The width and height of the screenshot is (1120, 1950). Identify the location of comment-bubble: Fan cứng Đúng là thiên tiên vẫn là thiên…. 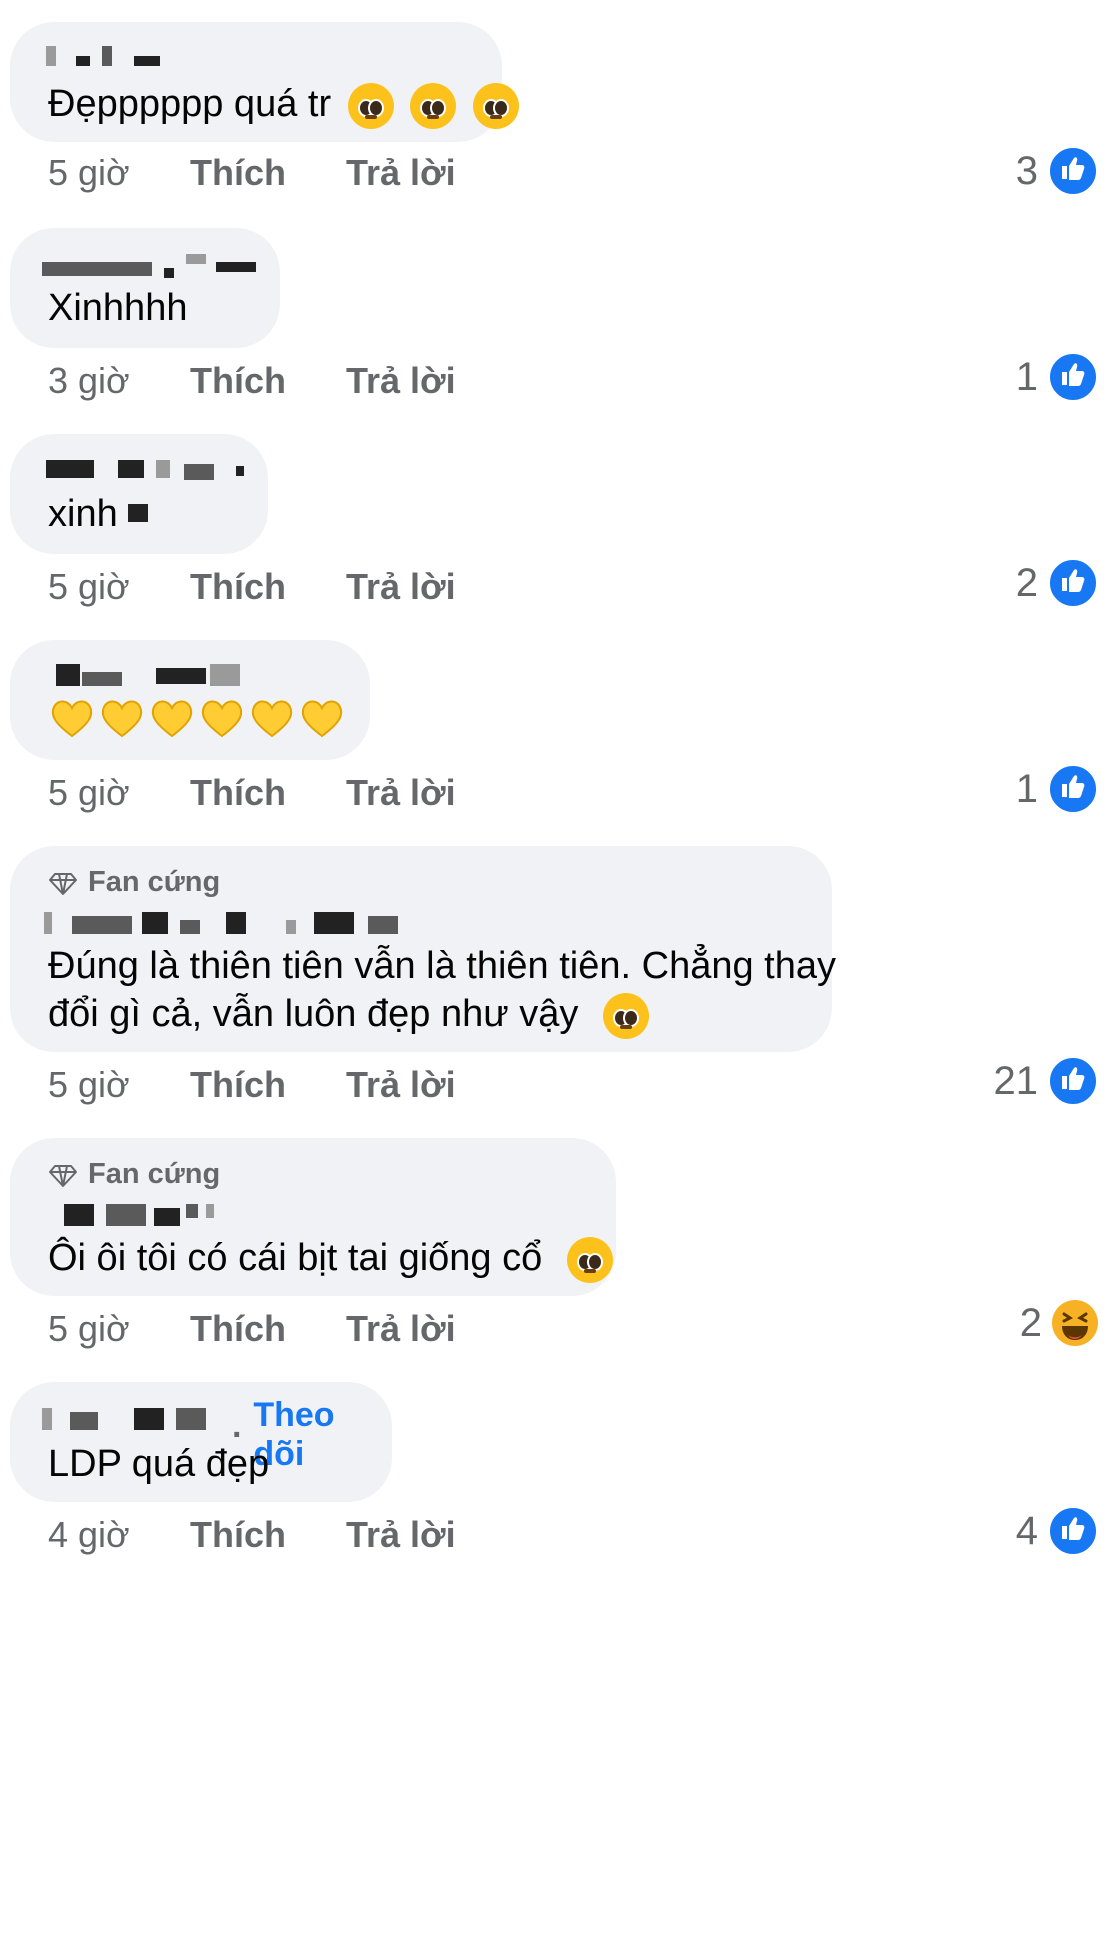
(423, 949).